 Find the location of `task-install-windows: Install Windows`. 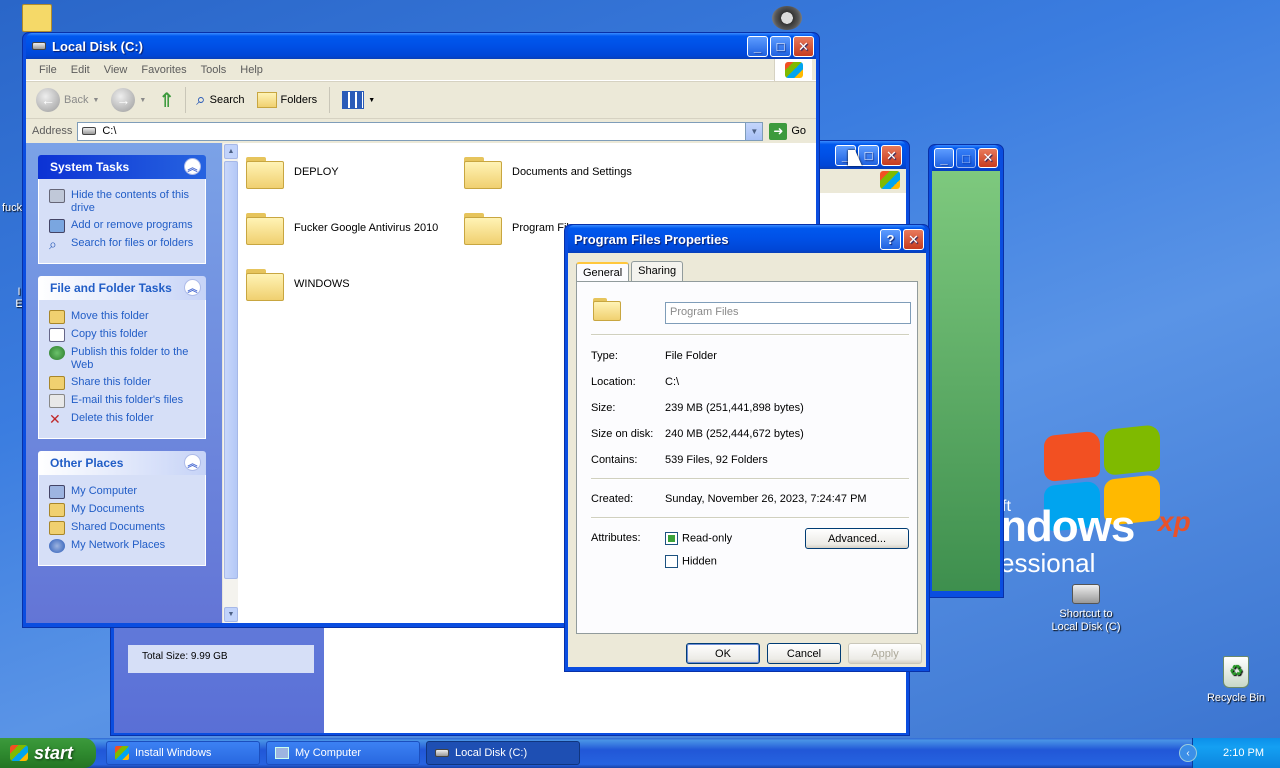

task-install-windows: Install Windows is located at coordinates (183, 753).